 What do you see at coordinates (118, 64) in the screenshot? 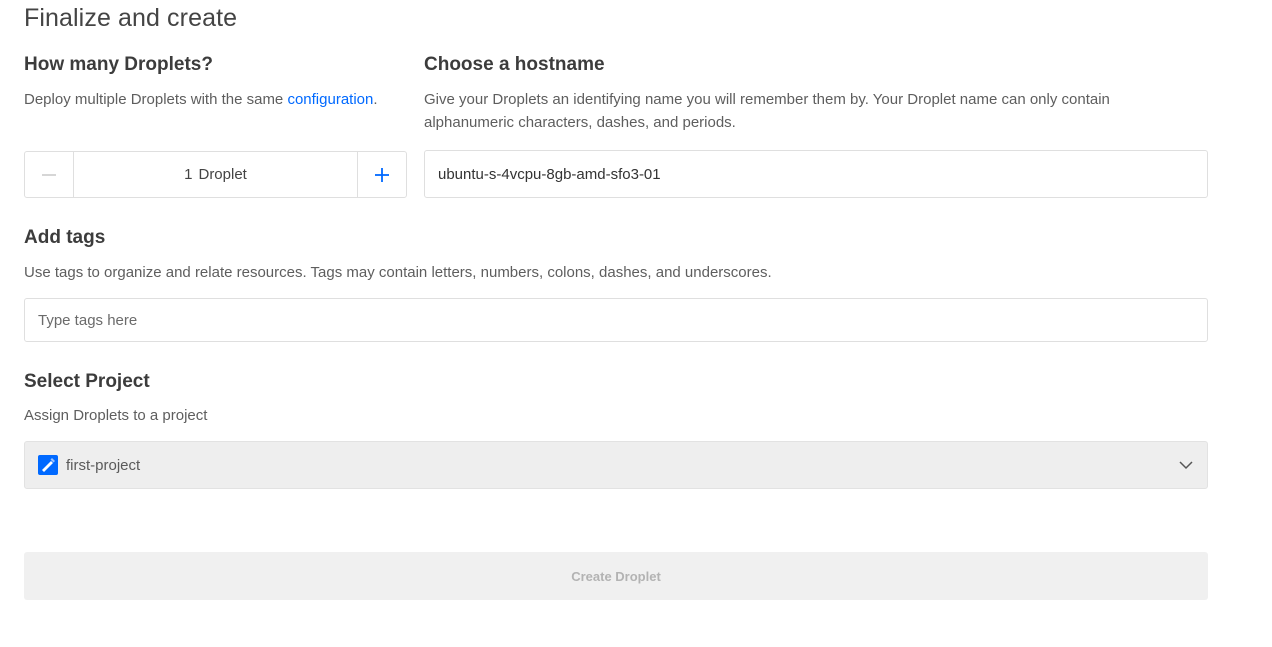
I see `droplet-count-heading: How many Droplets?` at bounding box center [118, 64].